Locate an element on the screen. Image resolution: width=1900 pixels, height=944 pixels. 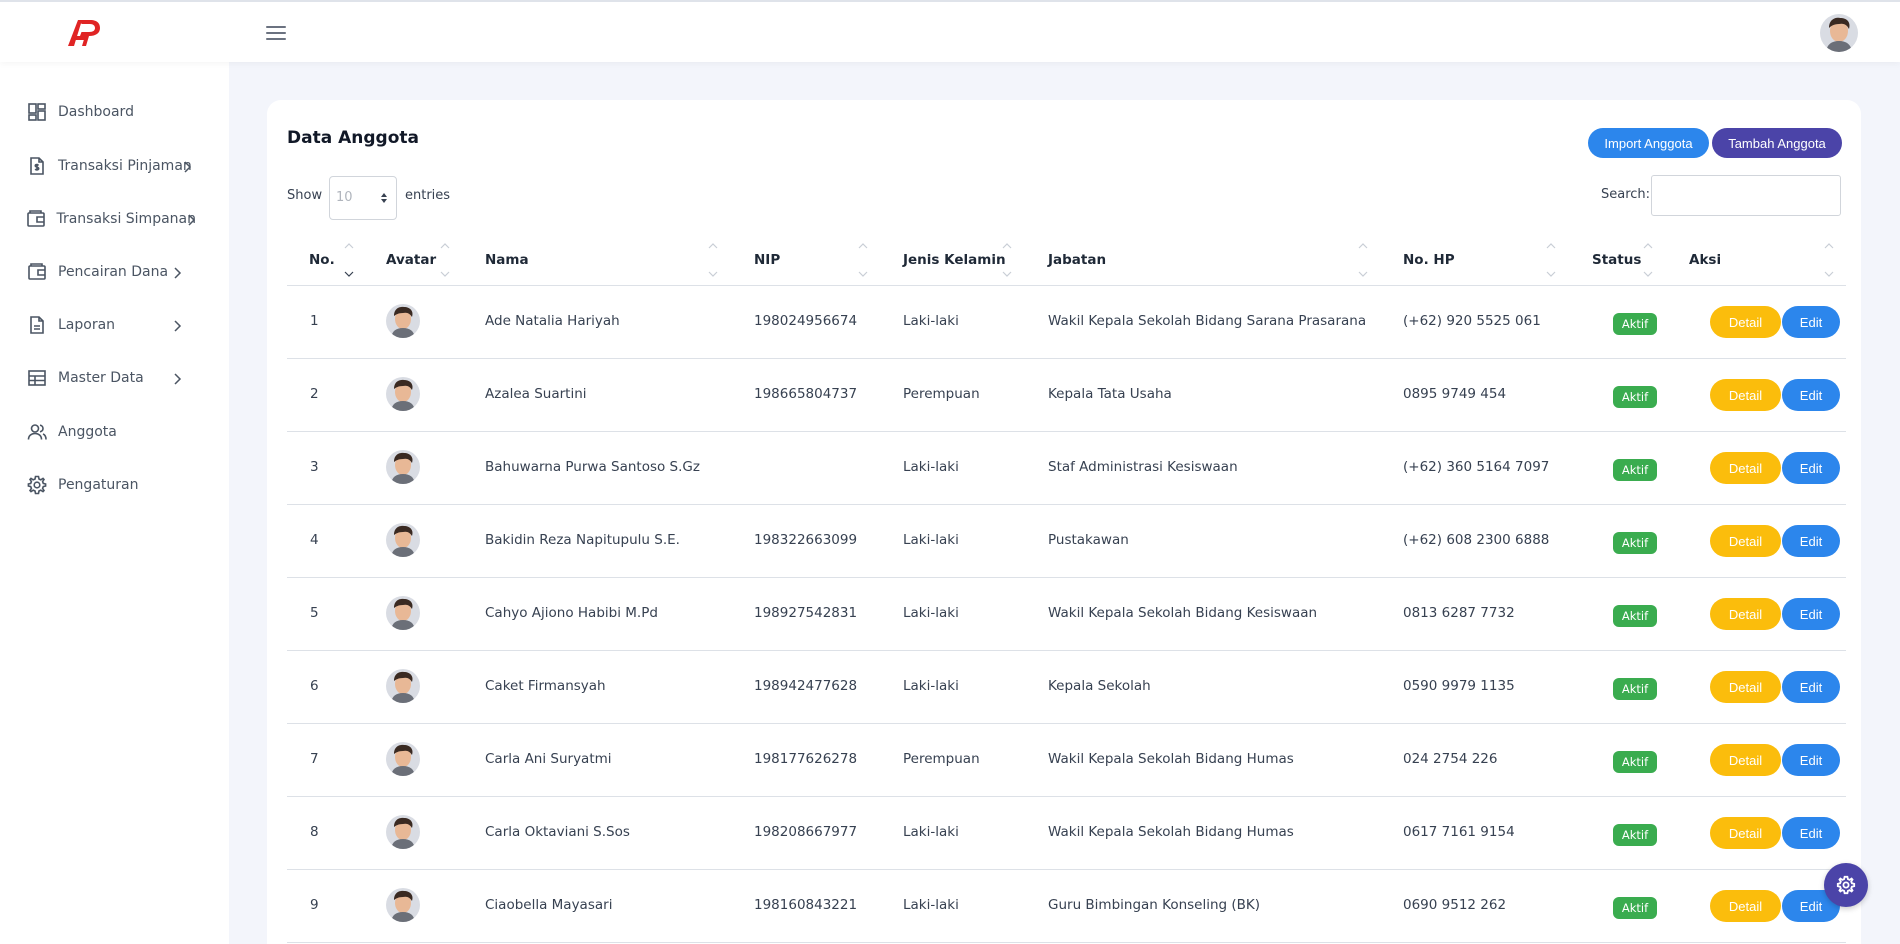
sidebar-item-pencairan-dana: Pencairan Dana is located at coordinates (111, 272).